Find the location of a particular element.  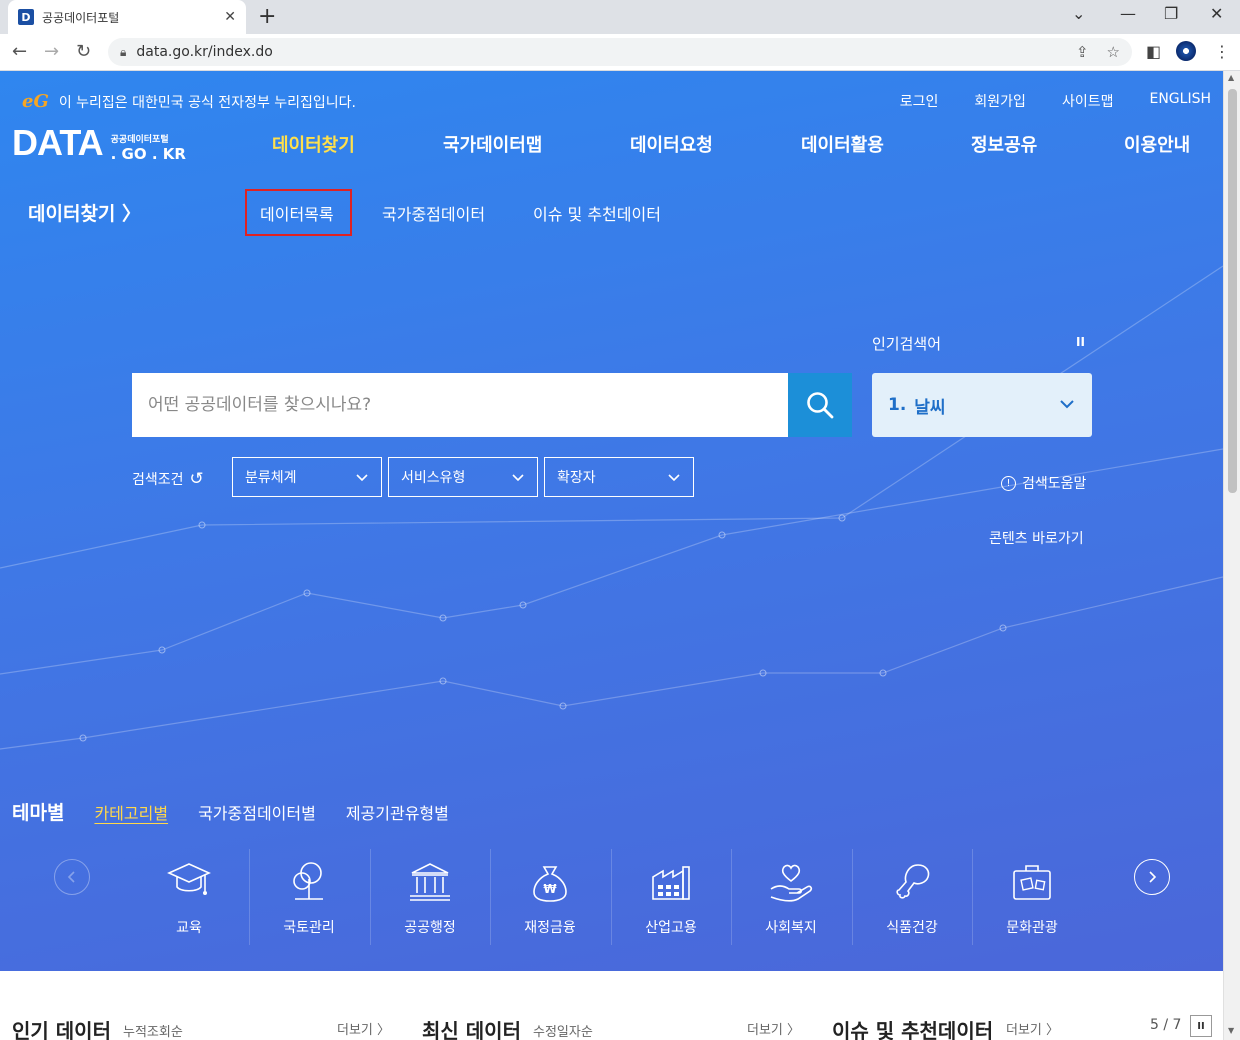

issue-pause-button: II is located at coordinates (1201, 1026).